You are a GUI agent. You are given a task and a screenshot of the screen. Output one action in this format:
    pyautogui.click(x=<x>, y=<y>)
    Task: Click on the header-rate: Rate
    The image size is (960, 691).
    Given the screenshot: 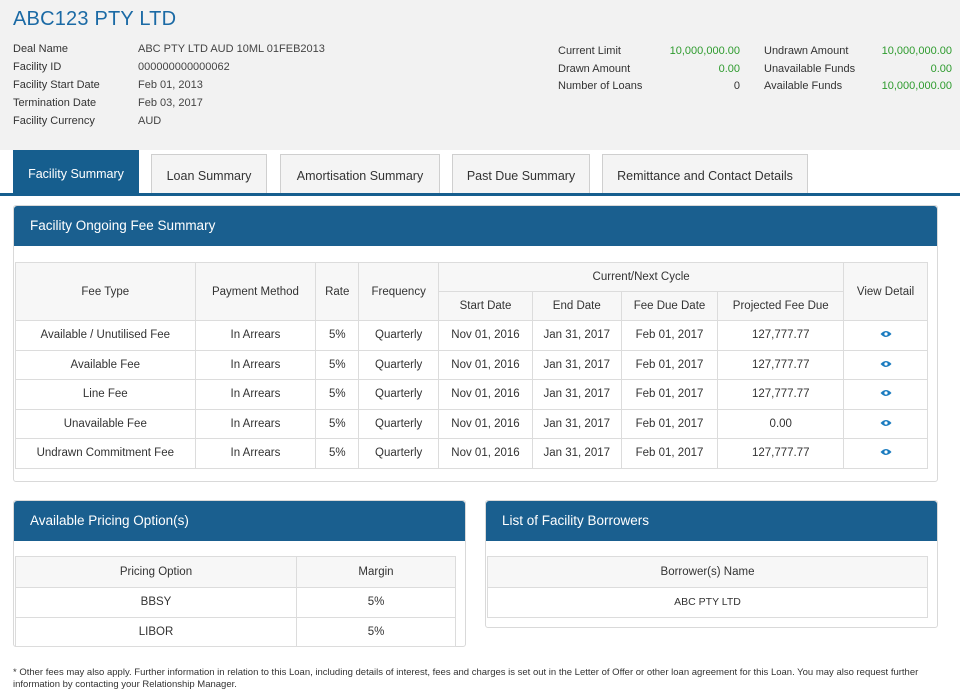 What is the action you would take?
    pyautogui.click(x=337, y=291)
    